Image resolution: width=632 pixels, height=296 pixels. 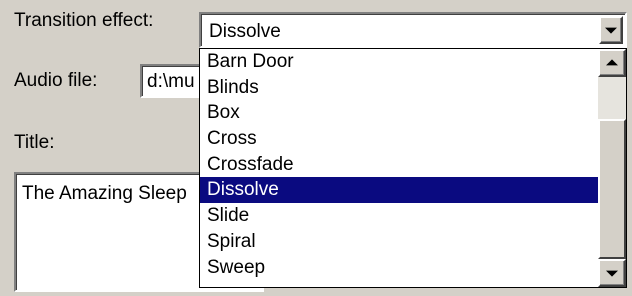 I want to click on scroll-down-button, so click(x=612, y=273).